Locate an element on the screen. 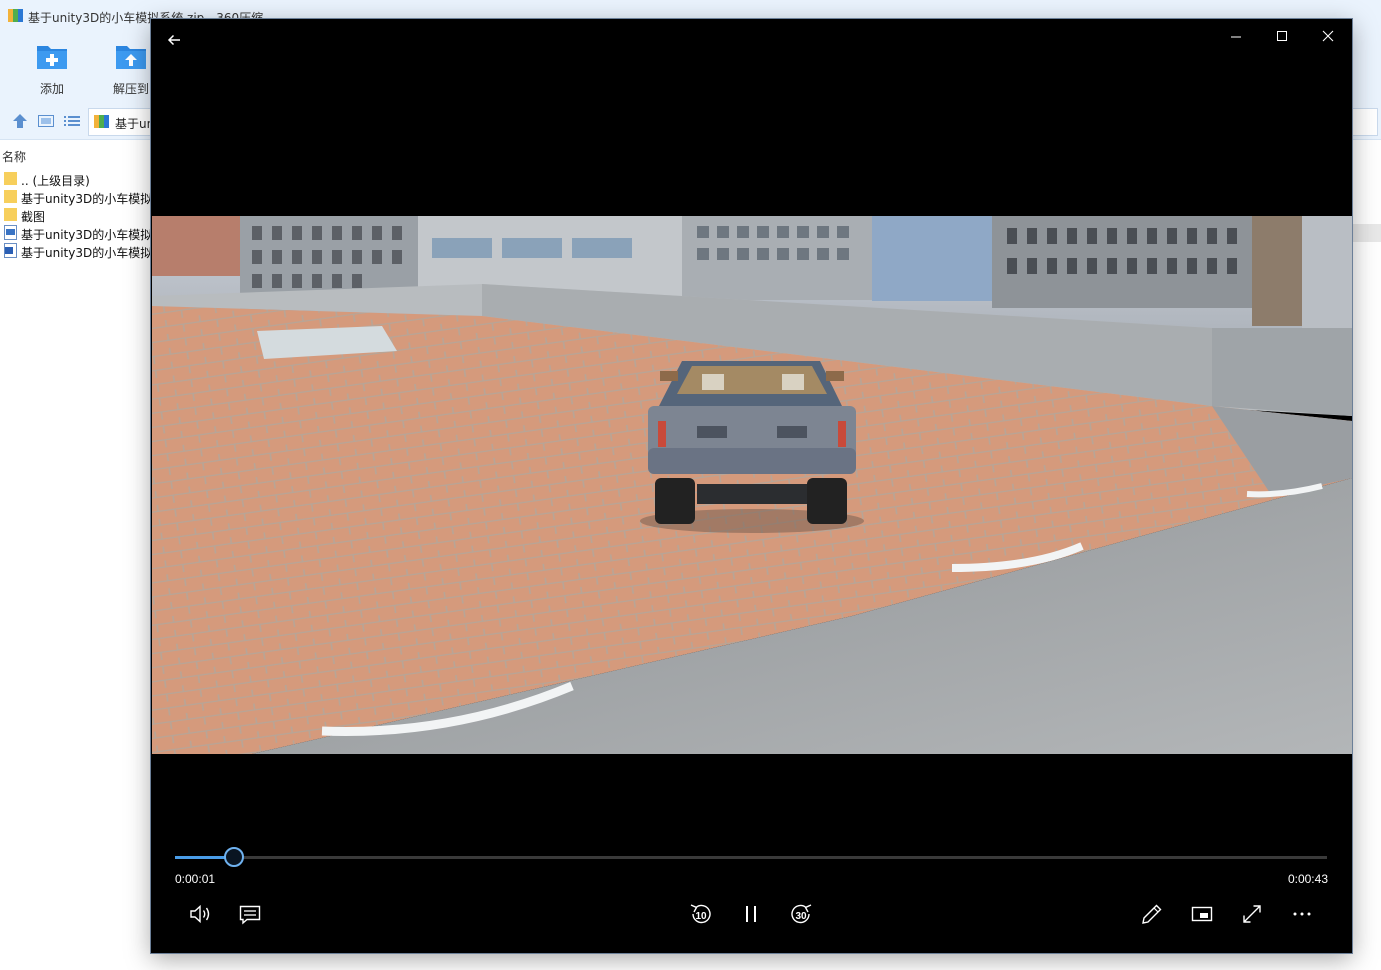 This screenshot has height=970, width=1381. zip-app-icon is located at coordinates (15, 15).